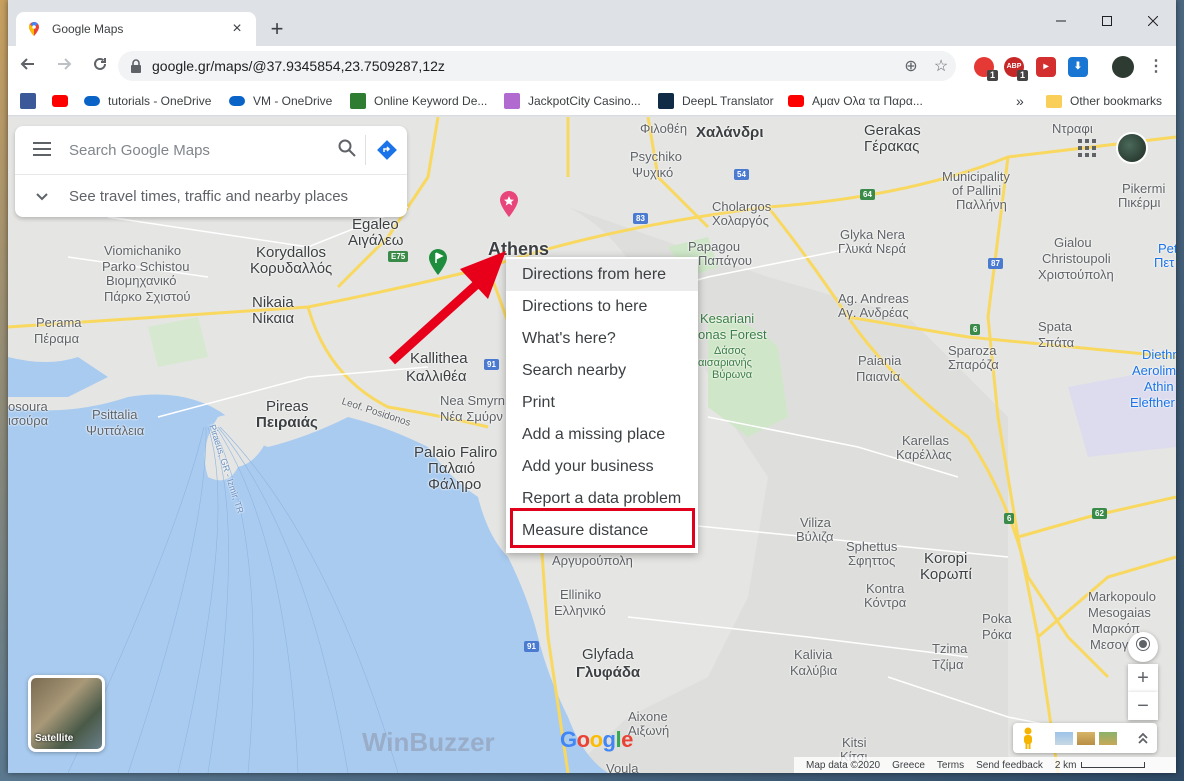 The height and width of the screenshot is (781, 1184). Describe the element at coordinates (1143, 678) in the screenshot. I see `zoom-in-button: +` at that location.